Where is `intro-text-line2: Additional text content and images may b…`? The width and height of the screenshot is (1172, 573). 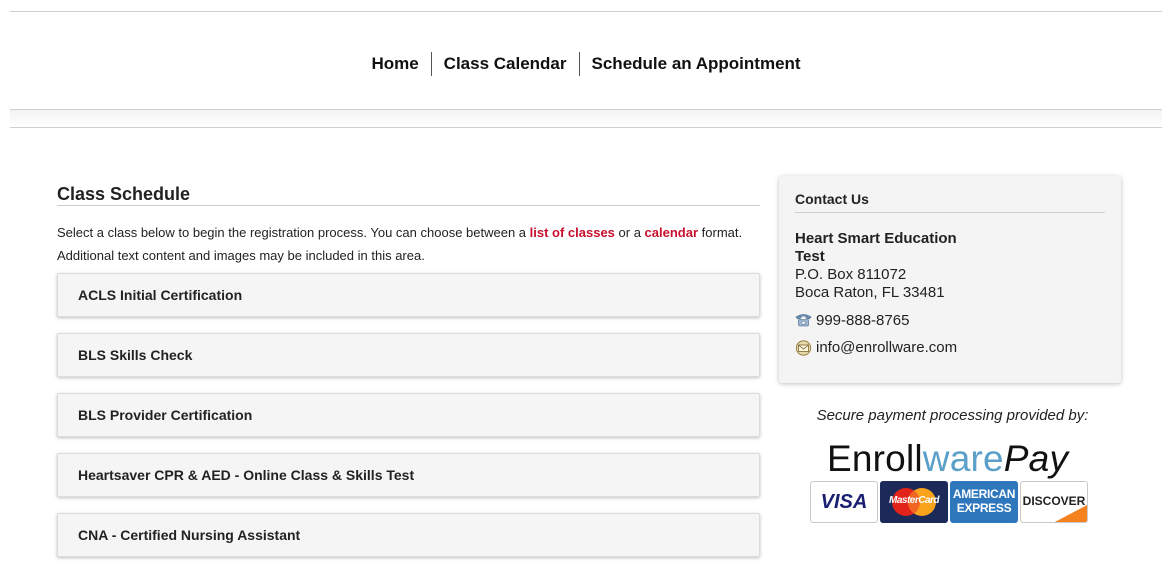
intro-text-line2: Additional text content and images may b… is located at coordinates (241, 255).